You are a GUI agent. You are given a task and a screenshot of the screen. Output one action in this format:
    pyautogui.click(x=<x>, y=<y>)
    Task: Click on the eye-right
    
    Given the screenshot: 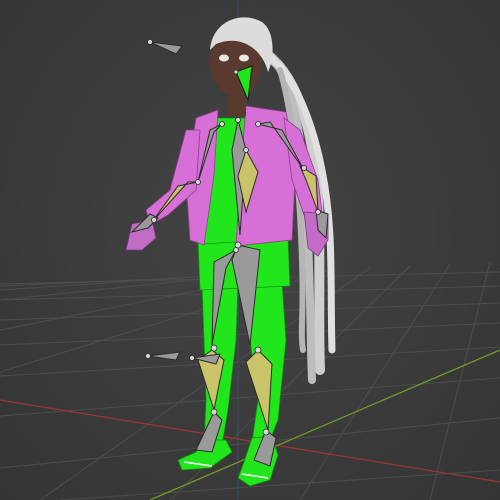 What is the action you would take?
    pyautogui.click(x=244, y=58)
    